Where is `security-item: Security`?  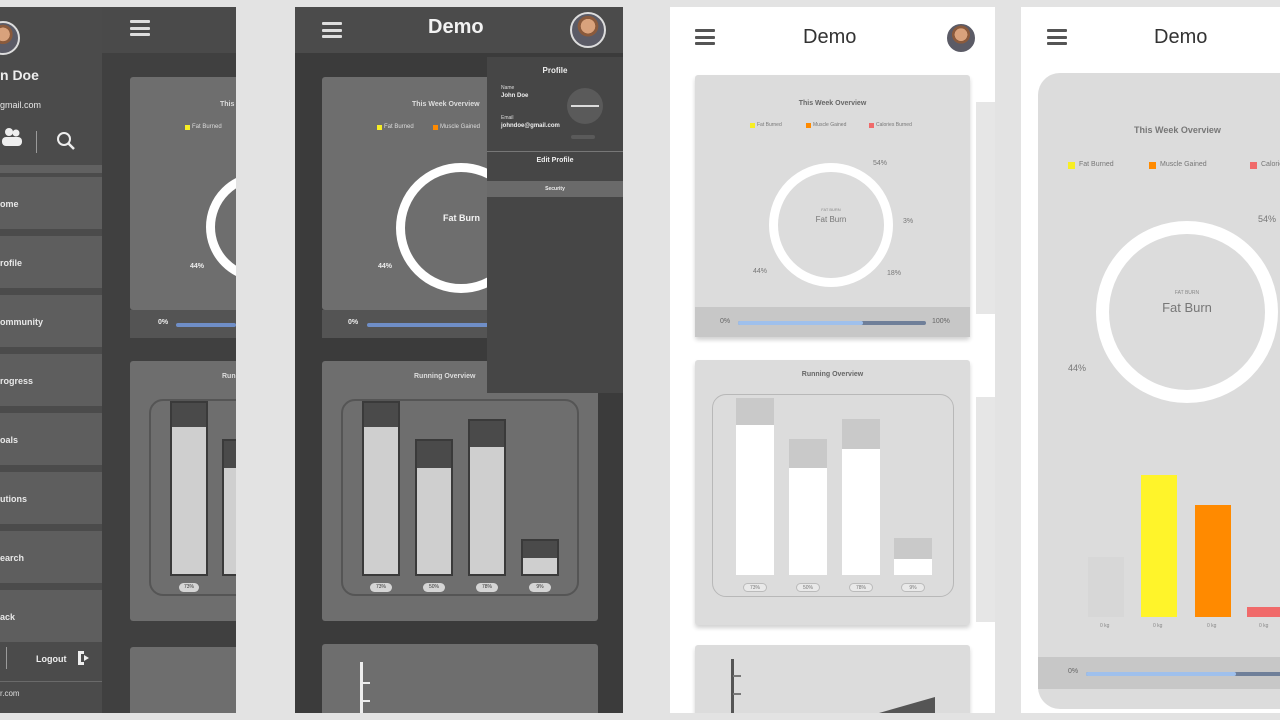
security-item: Security is located at coordinates (555, 189).